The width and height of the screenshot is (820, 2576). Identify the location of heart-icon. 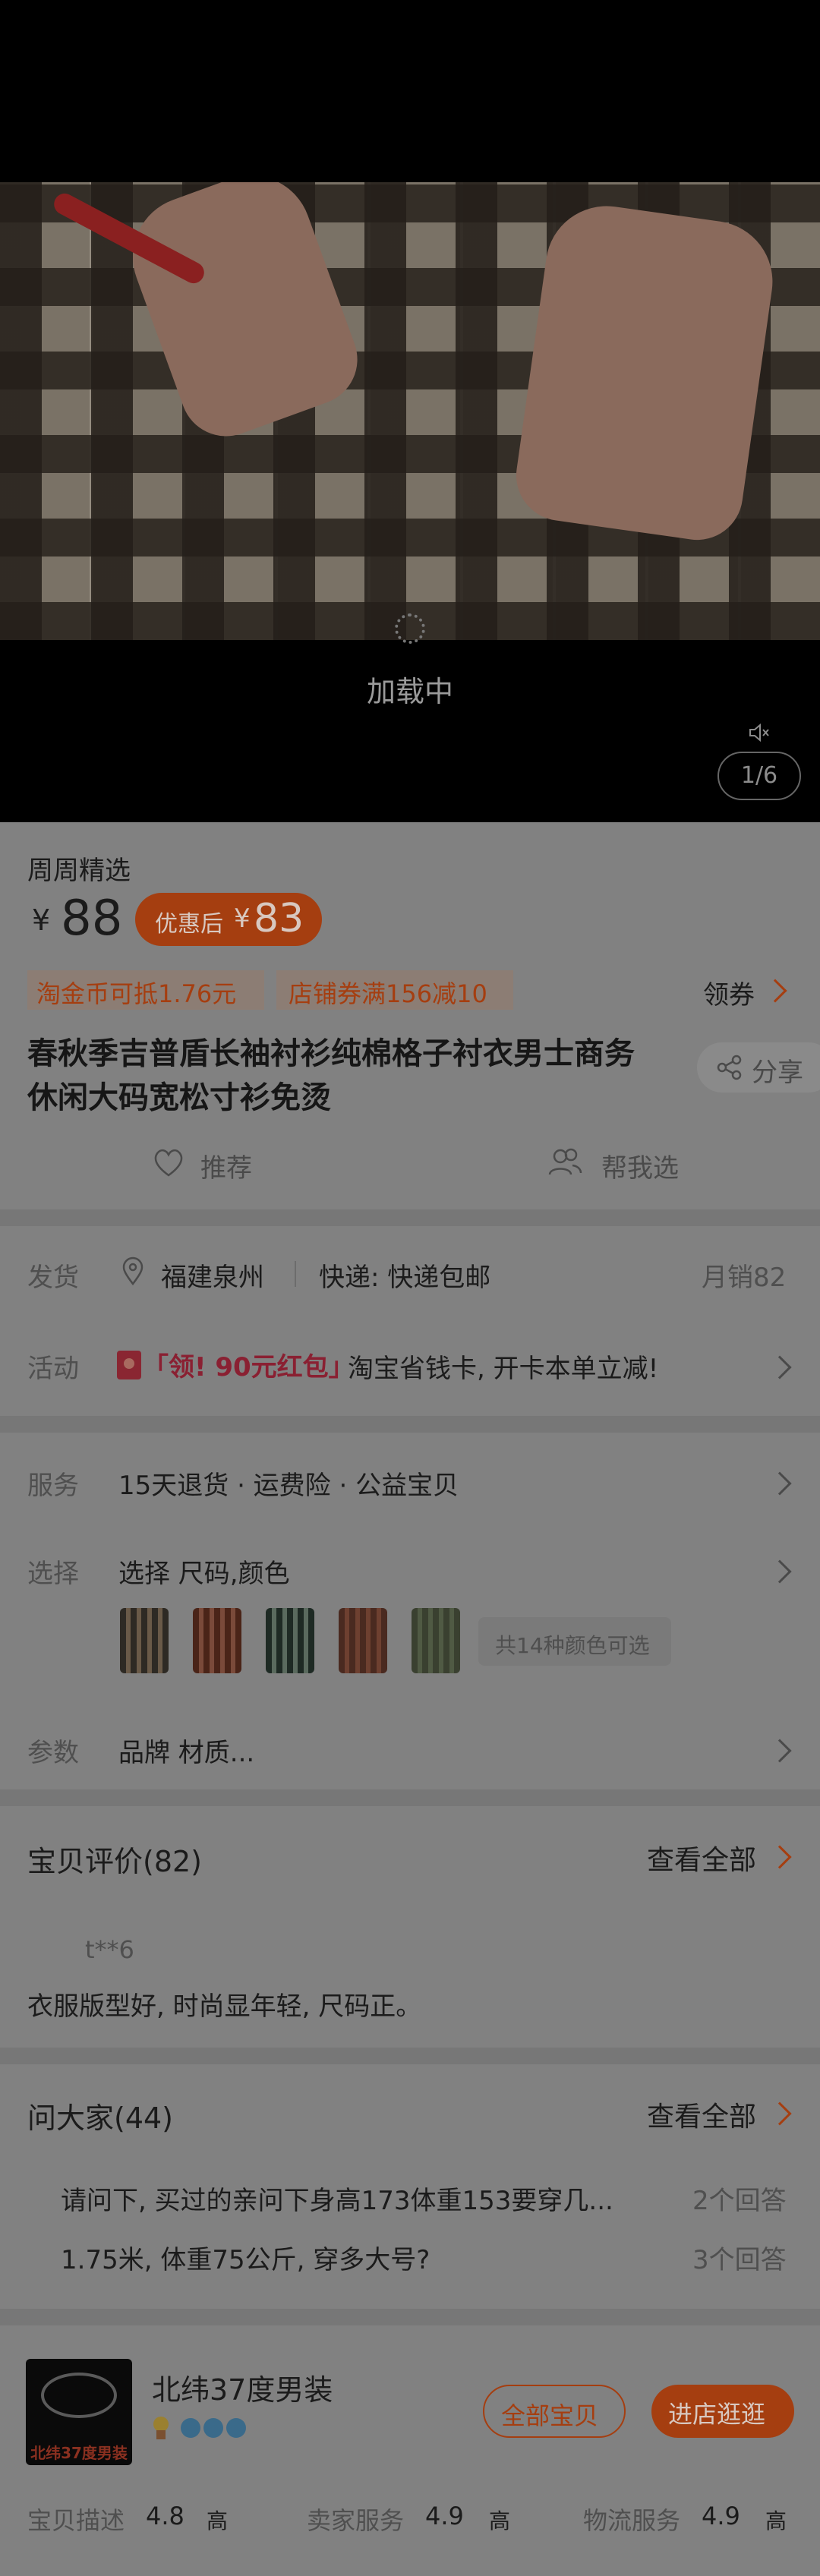
(169, 1162).